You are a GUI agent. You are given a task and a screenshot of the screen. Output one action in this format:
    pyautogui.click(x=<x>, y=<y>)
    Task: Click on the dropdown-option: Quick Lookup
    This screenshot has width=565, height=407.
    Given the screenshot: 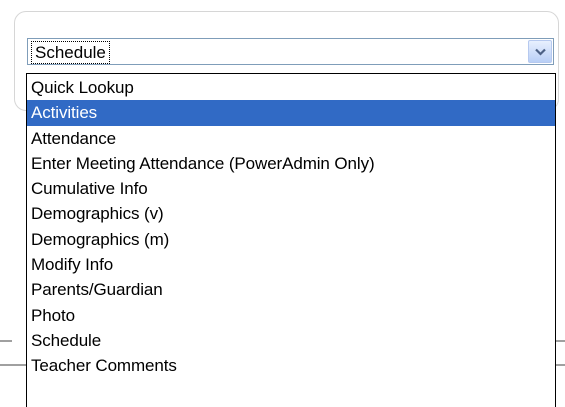 What is the action you would take?
    pyautogui.click(x=291, y=87)
    